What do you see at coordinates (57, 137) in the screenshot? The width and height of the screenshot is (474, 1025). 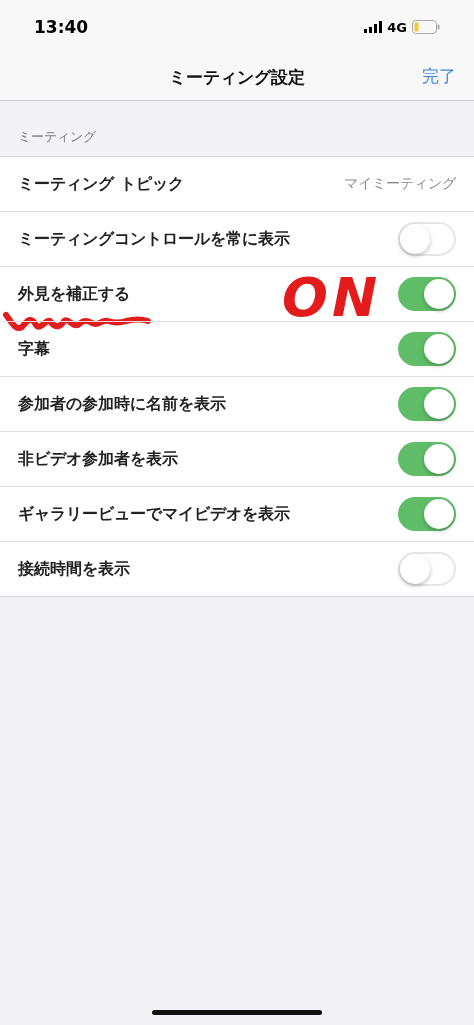 I see `section-header: ミーティング` at bounding box center [57, 137].